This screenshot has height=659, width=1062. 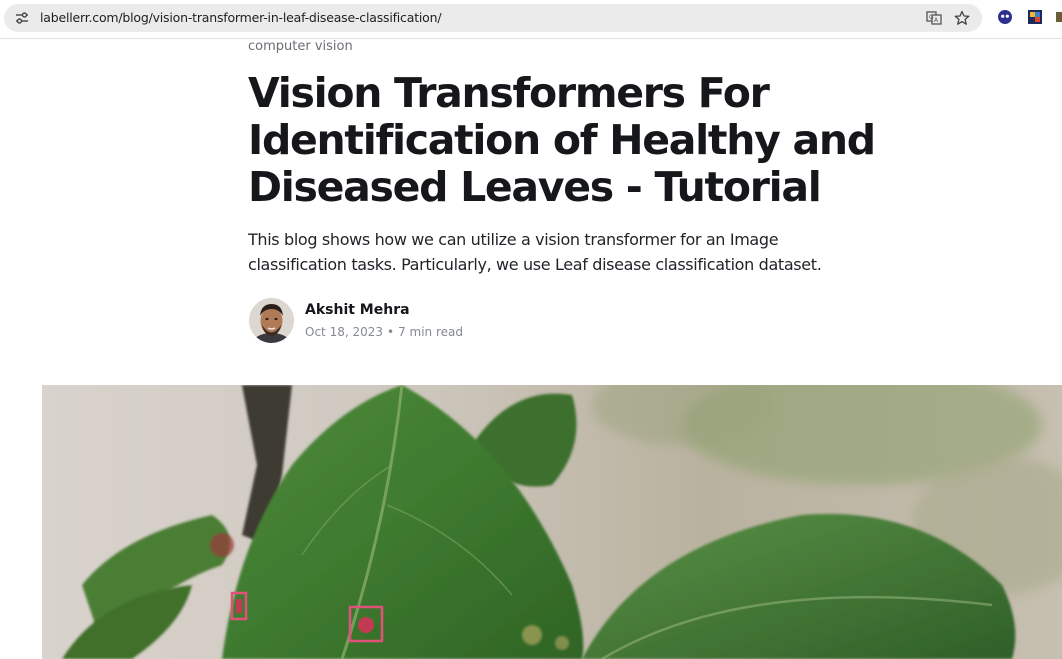 I want to click on site-info-icon, so click(x=22, y=18).